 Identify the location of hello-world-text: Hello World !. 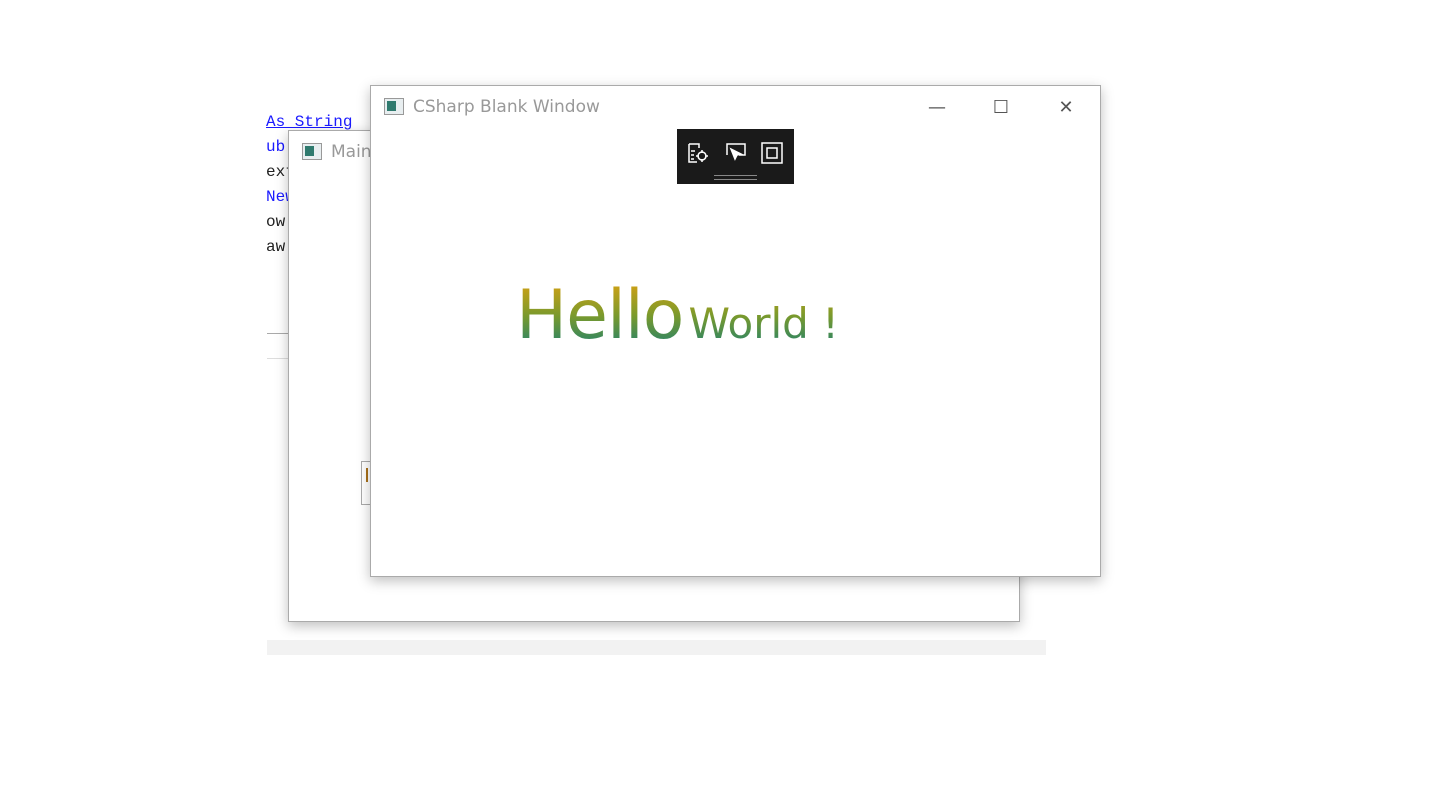
(677, 315).